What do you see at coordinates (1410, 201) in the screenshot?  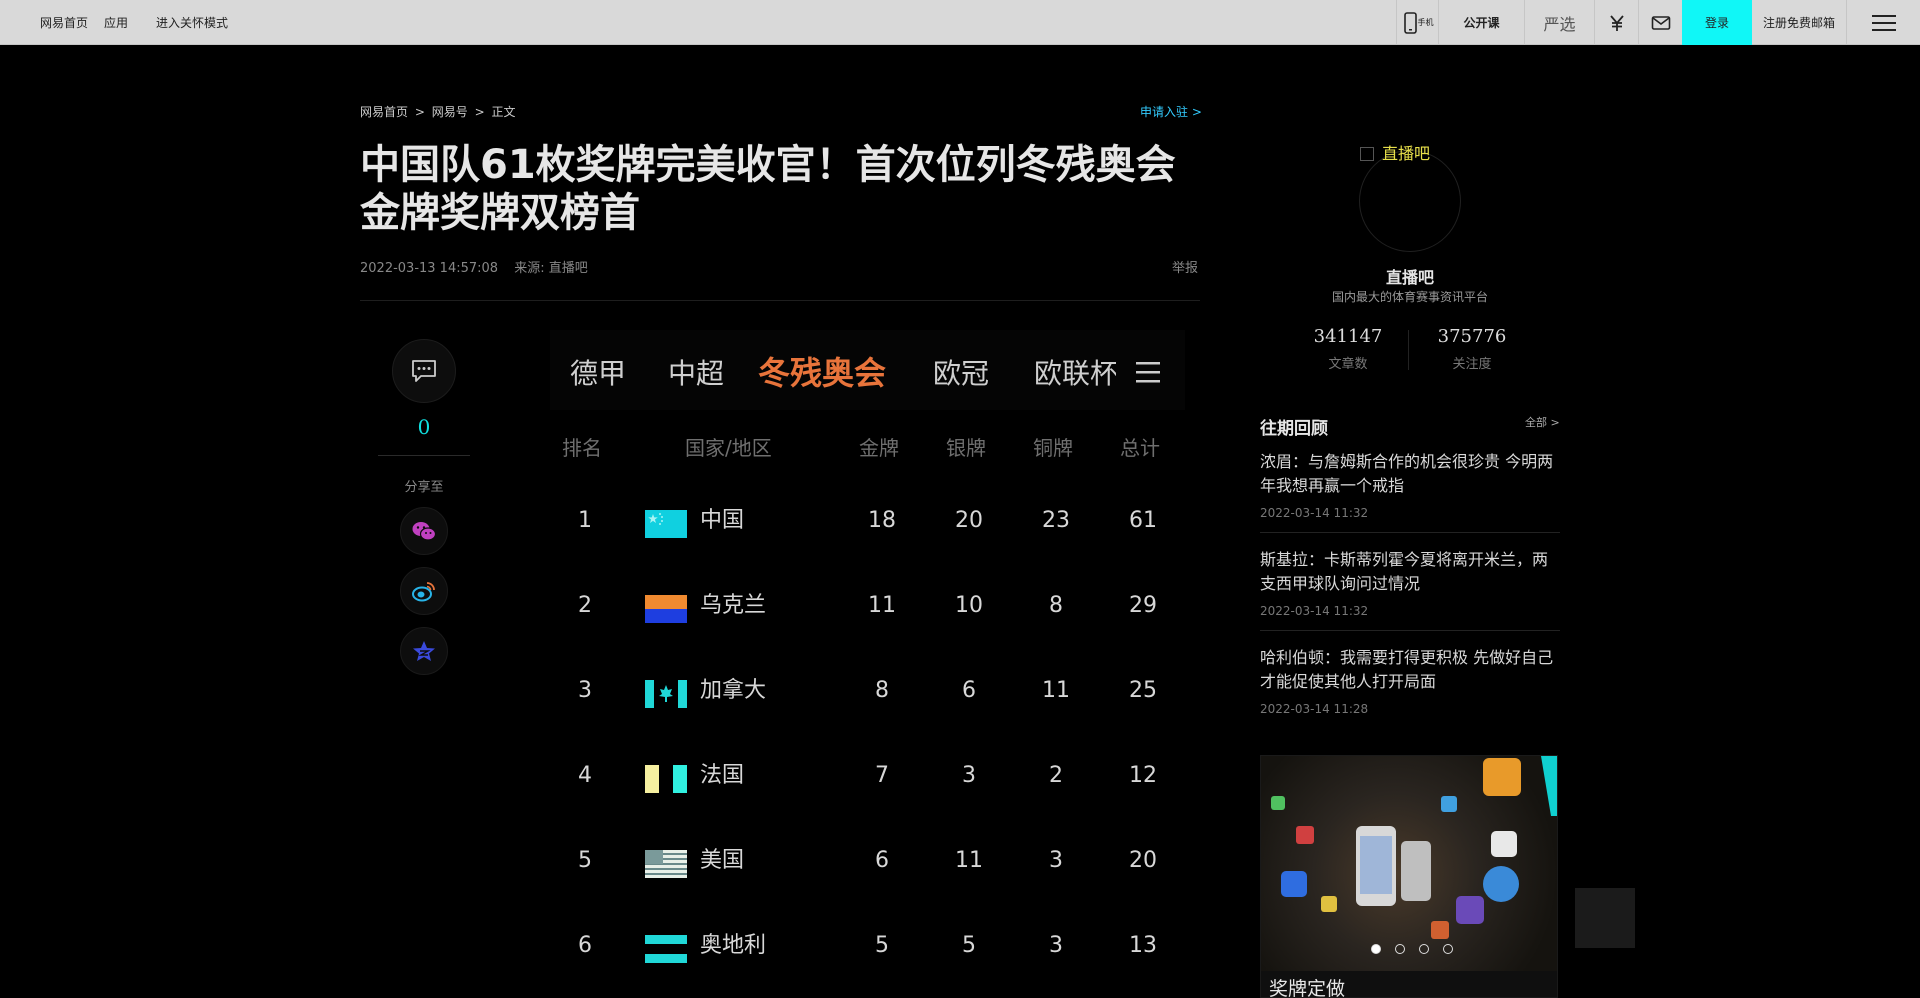 I see `avatar` at bounding box center [1410, 201].